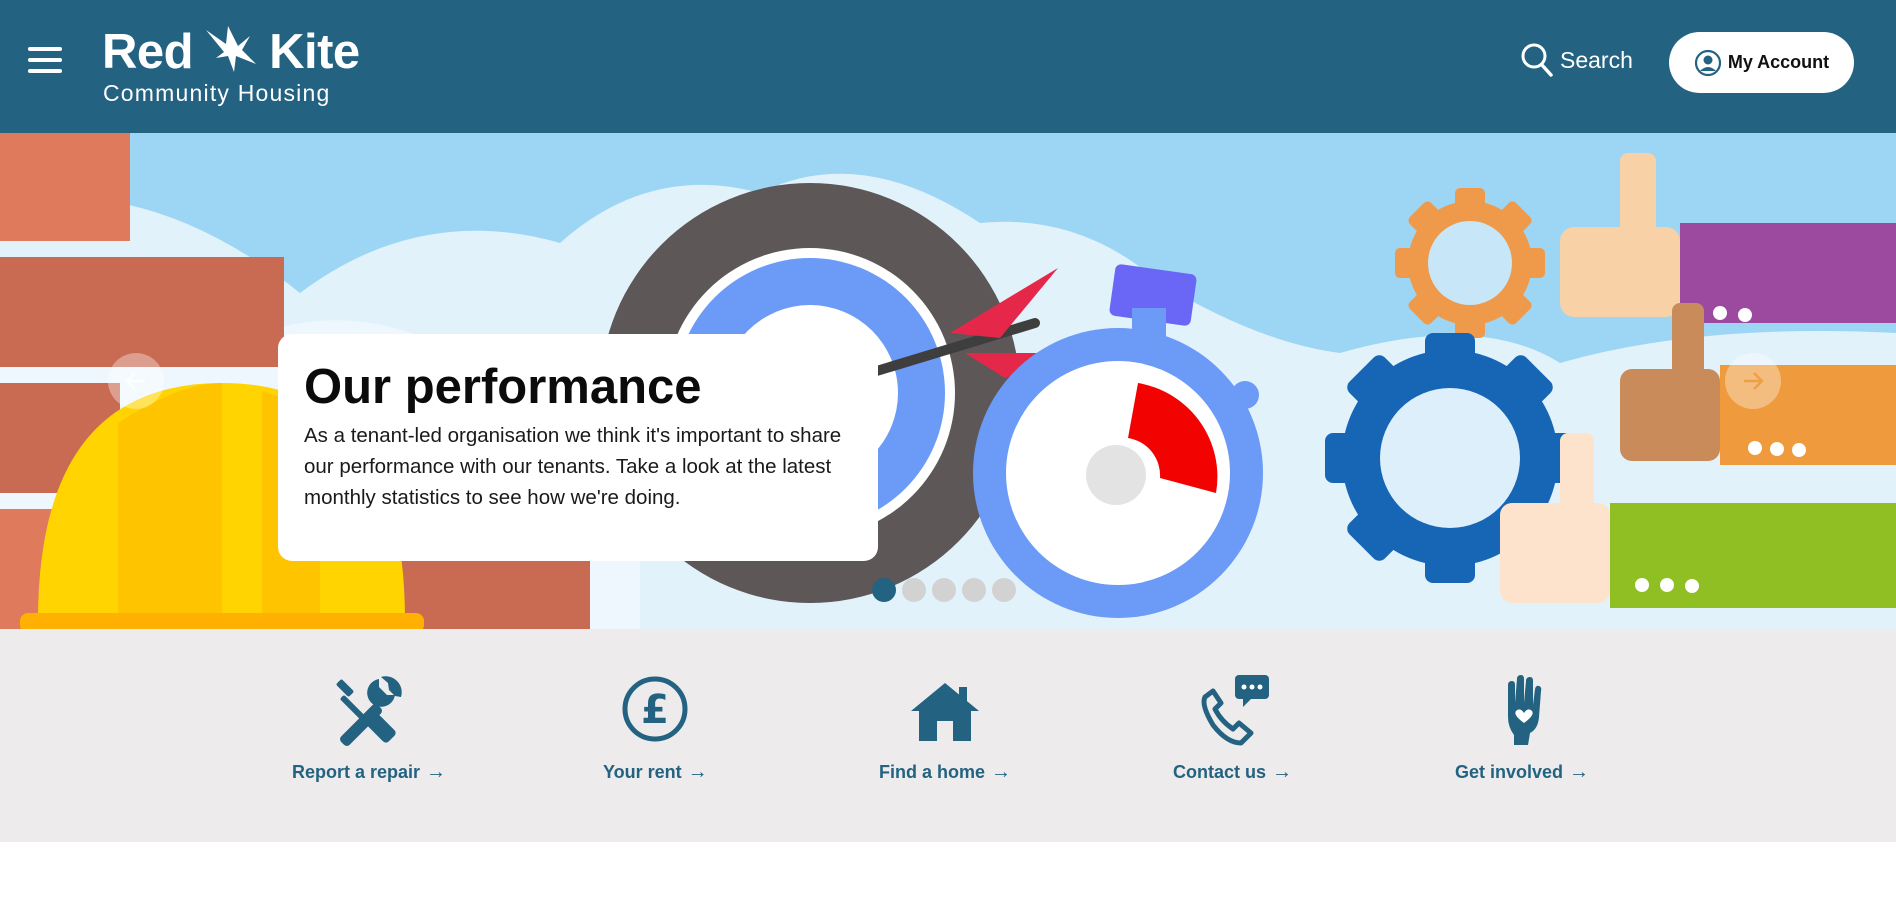  What do you see at coordinates (217, 93) in the screenshot?
I see `logo-subtitle: Community Housing` at bounding box center [217, 93].